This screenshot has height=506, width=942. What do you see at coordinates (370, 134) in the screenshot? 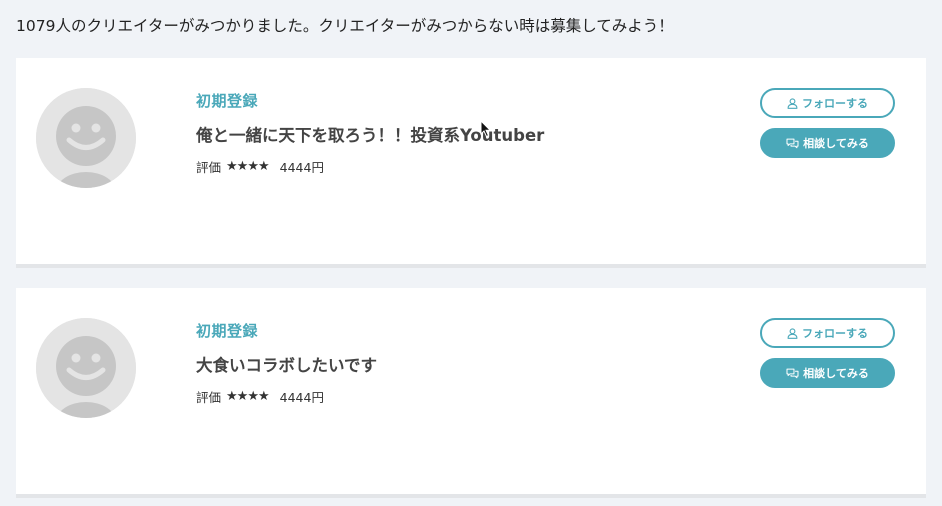
I see `creator-title: 俺と一緒に天下を取ろう！！投資系Youtuber` at bounding box center [370, 134].